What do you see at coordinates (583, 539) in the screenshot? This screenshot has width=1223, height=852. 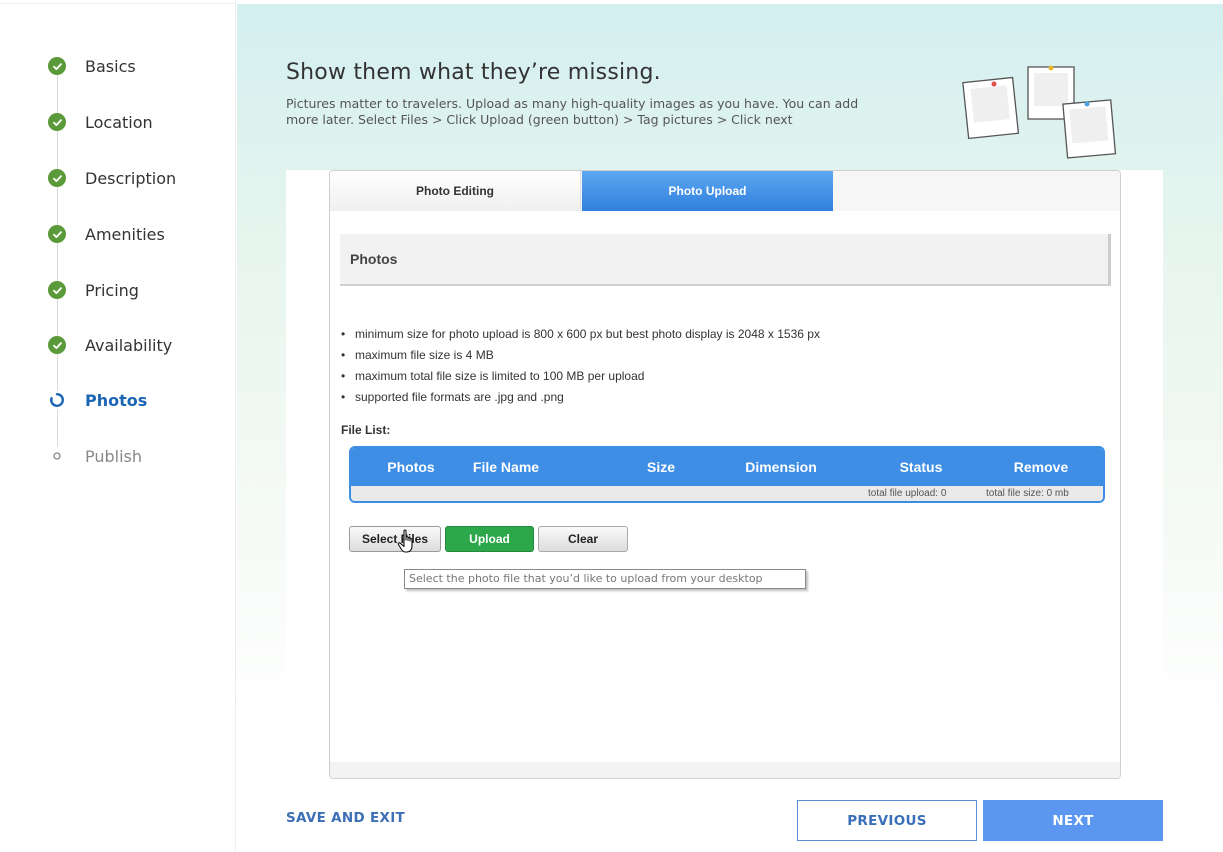 I see `clear-button: Clear` at bounding box center [583, 539].